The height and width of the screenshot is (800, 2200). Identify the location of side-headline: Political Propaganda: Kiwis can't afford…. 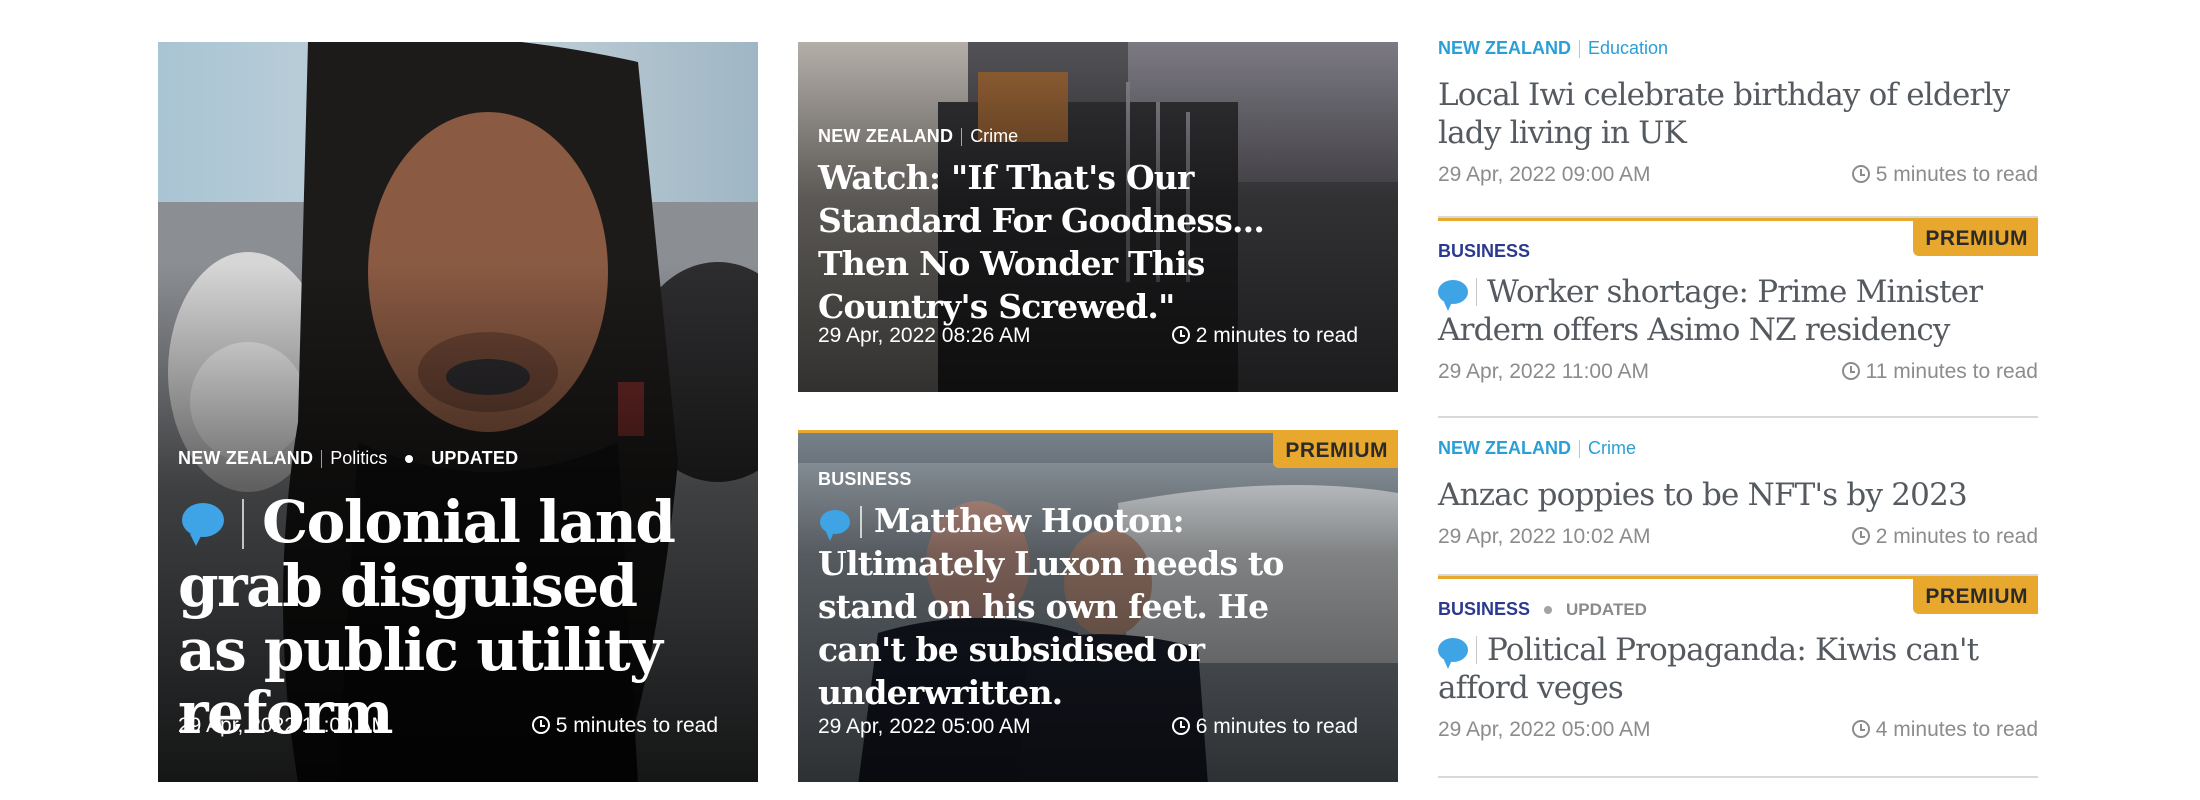
(1708, 669).